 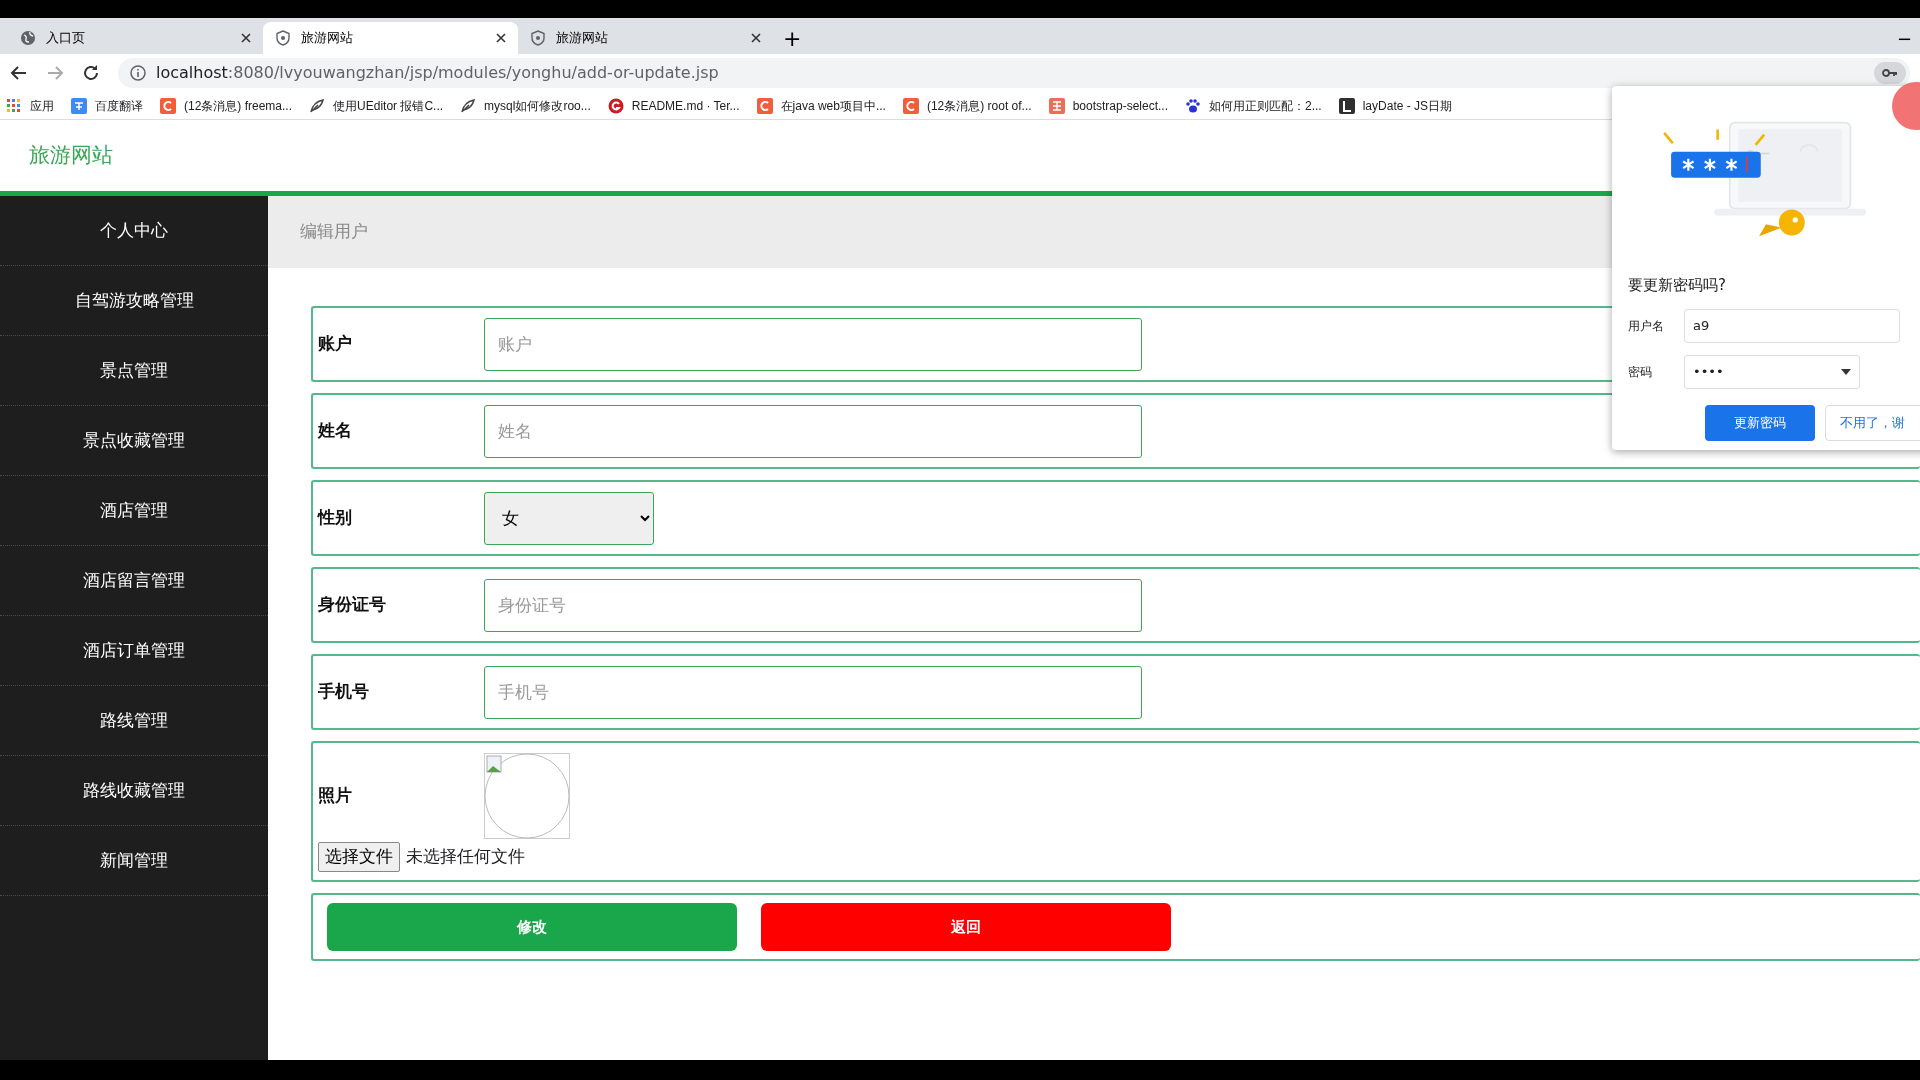 What do you see at coordinates (1014, 73) in the screenshot?
I see `address-bar: localhost:8080/lvyouwangzhan/jsp/modules/yonghu/add-or-update.jsp` at bounding box center [1014, 73].